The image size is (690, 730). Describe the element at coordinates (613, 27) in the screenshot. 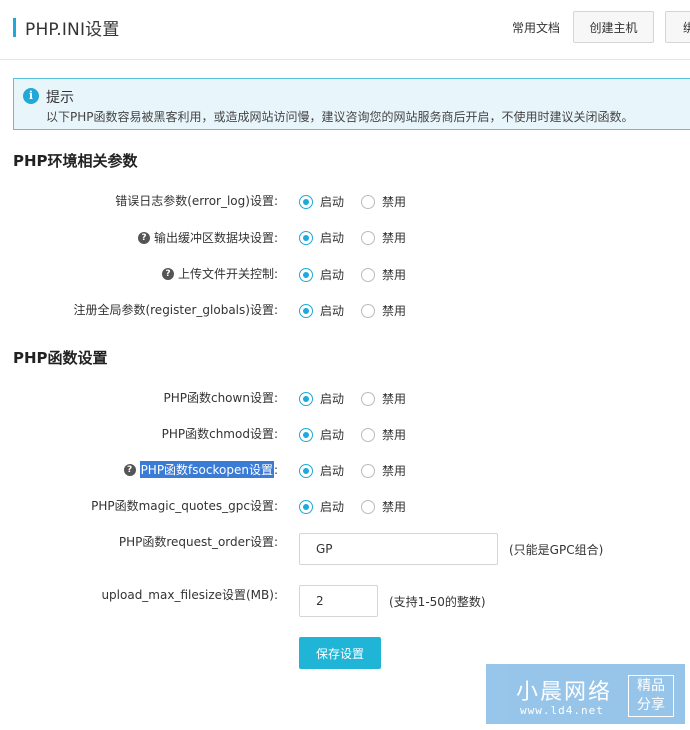

I see `create-host-button: 创建主机` at that location.